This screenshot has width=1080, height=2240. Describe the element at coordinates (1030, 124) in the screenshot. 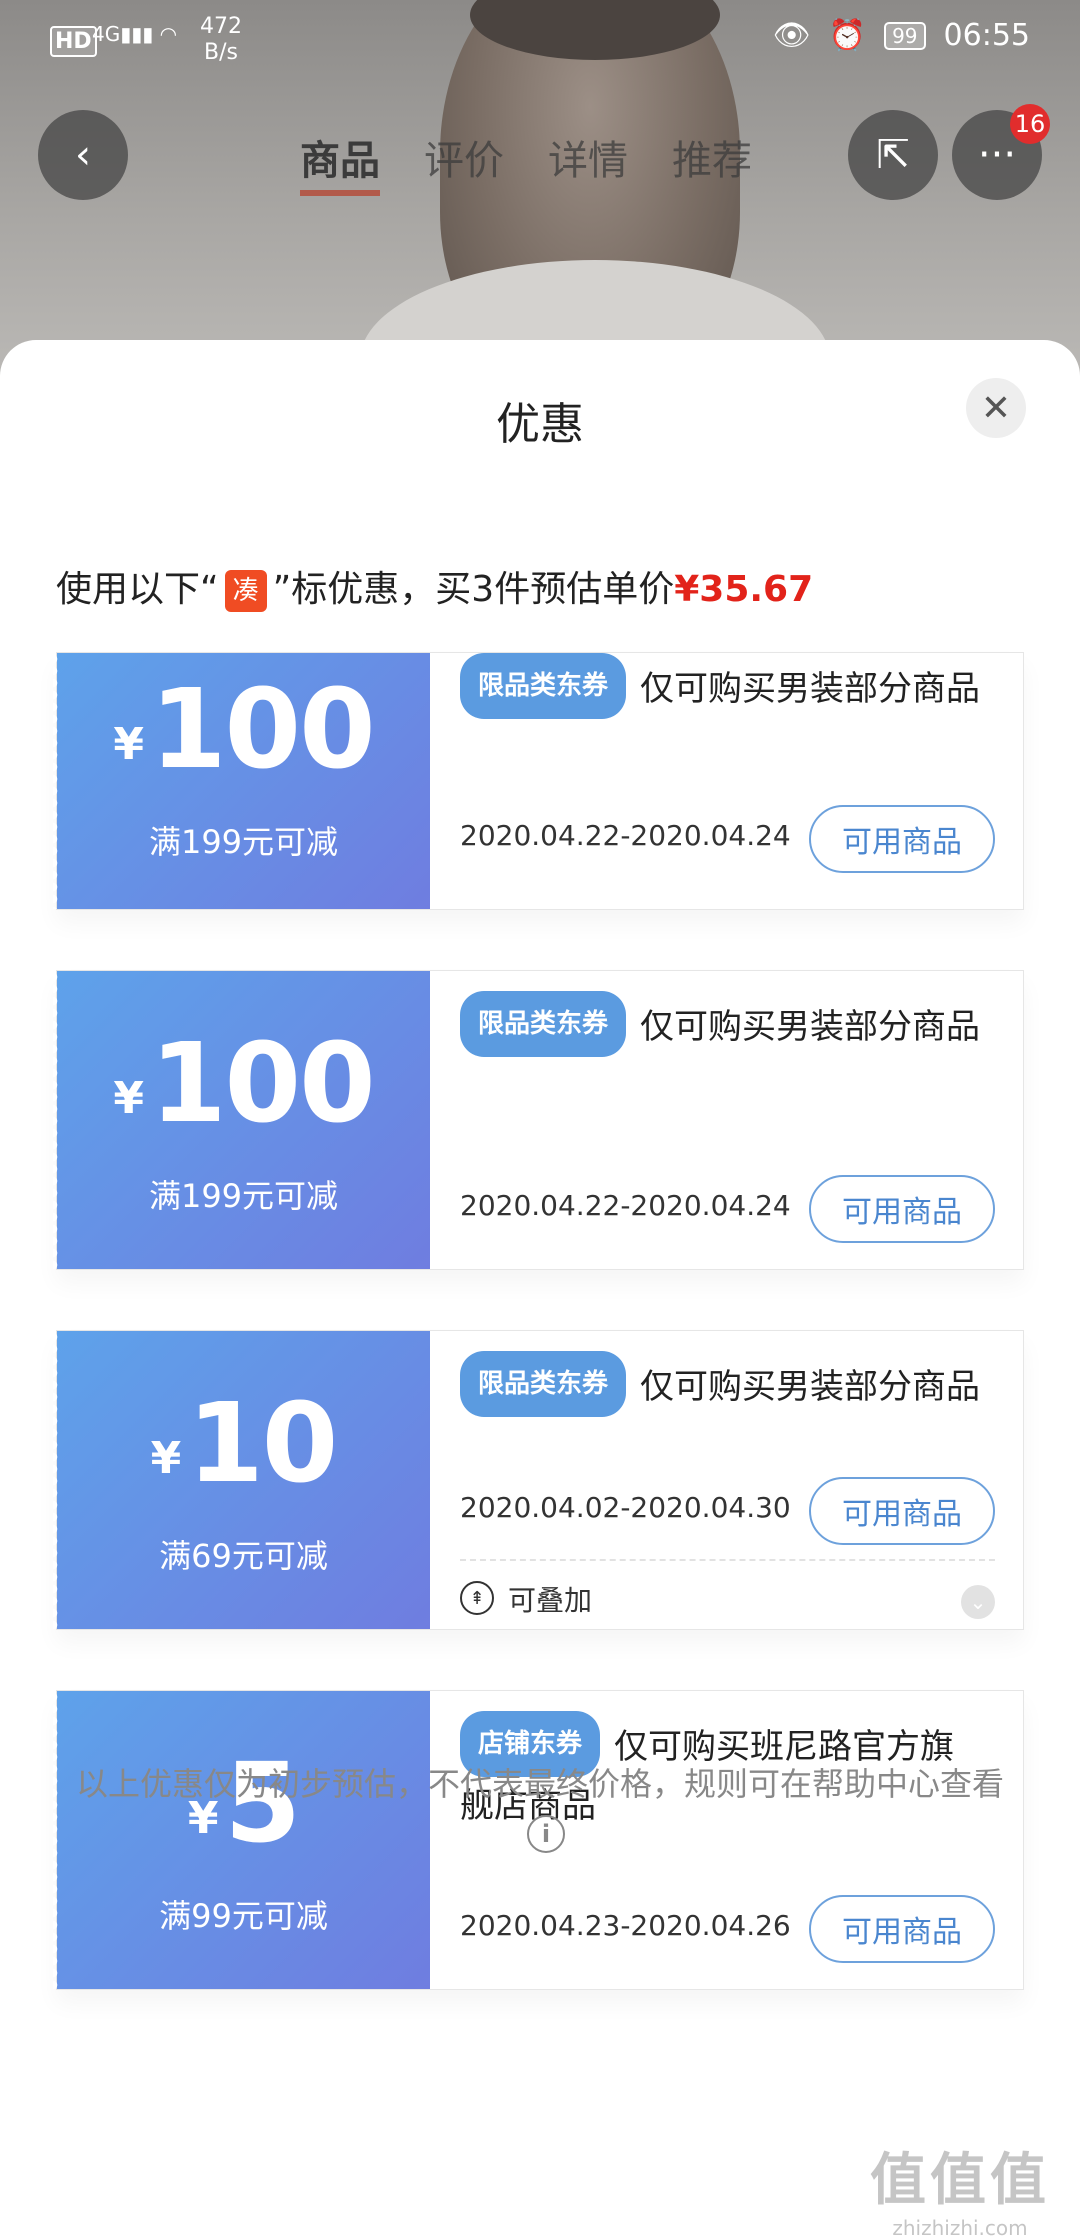

I see `message-badge: 16` at that location.